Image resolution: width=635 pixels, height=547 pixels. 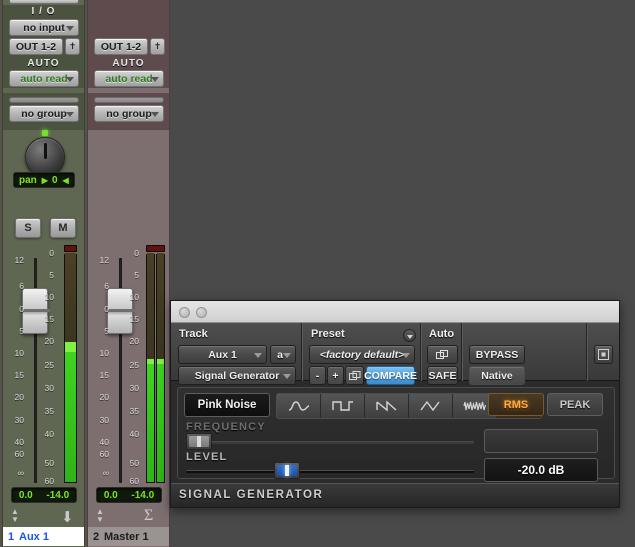 What do you see at coordinates (226, 427) in the screenshot?
I see `frequency-label: FREQUENCY` at bounding box center [226, 427].